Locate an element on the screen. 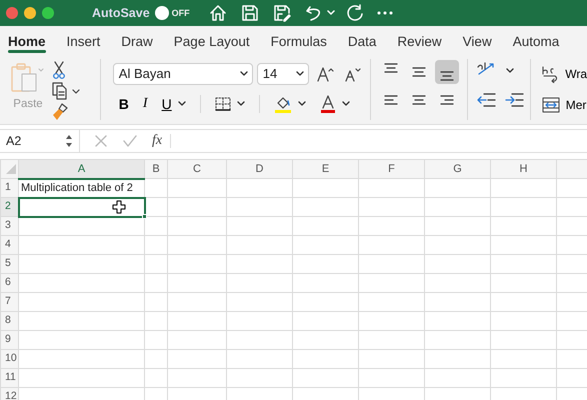 This screenshot has width=587, height=400. grow-font-icon is located at coordinates (325, 74).